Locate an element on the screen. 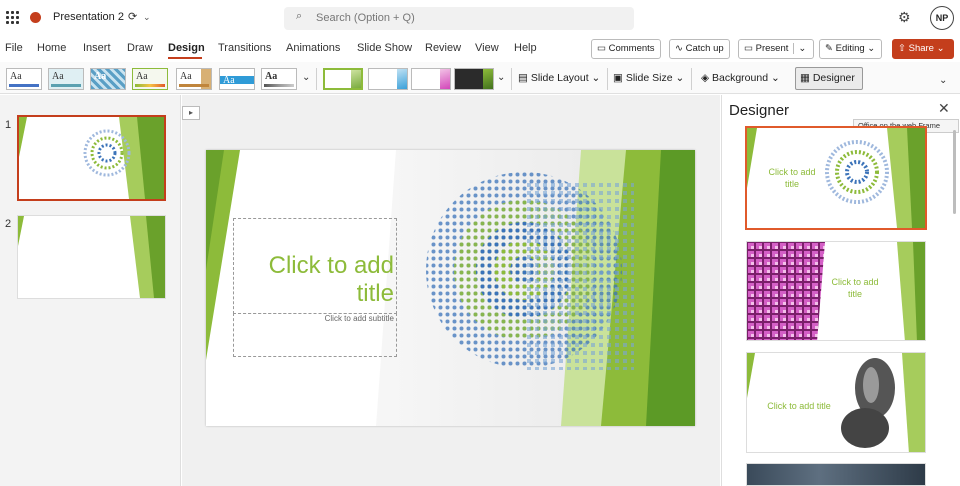 This screenshot has width=960, height=486. slide-size-button: ▣ Slide Size ⌄ is located at coordinates (648, 78).